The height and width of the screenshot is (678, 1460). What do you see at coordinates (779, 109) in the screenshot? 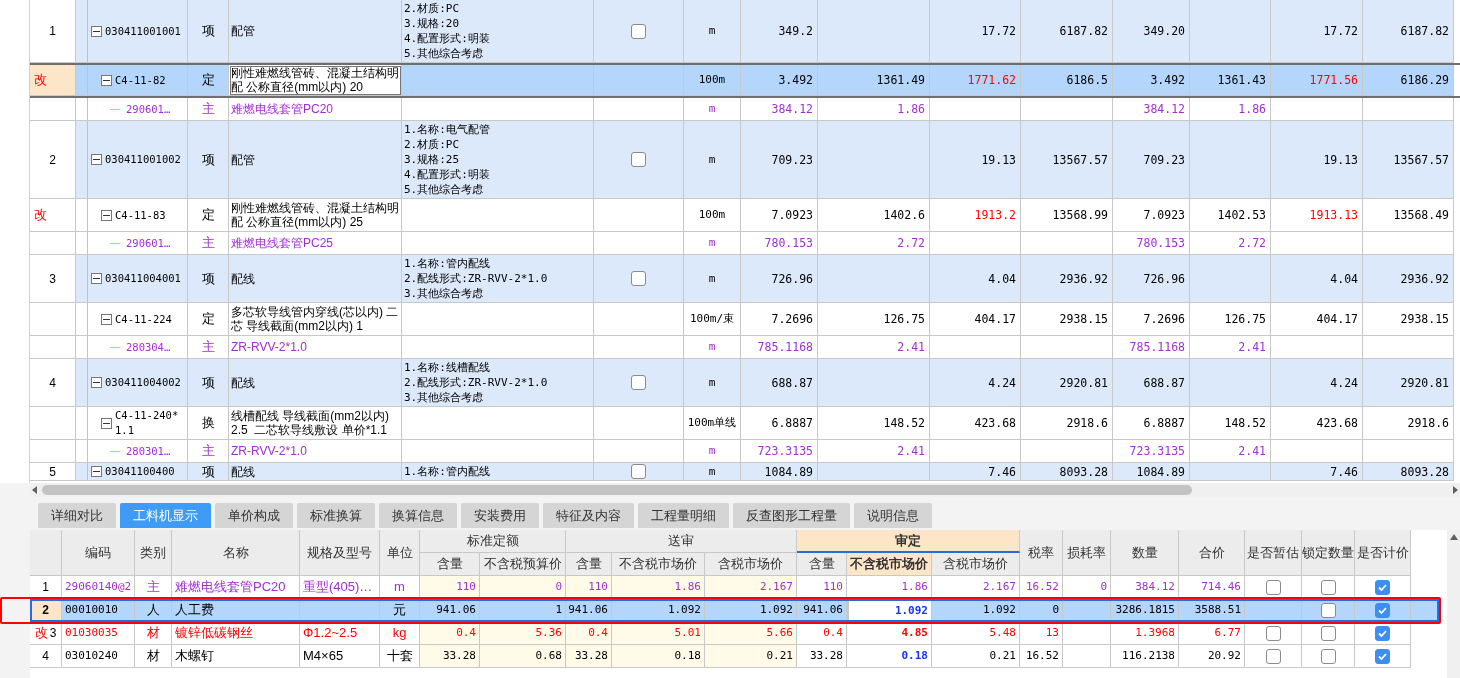
I see `value-cell: 384.12` at bounding box center [779, 109].